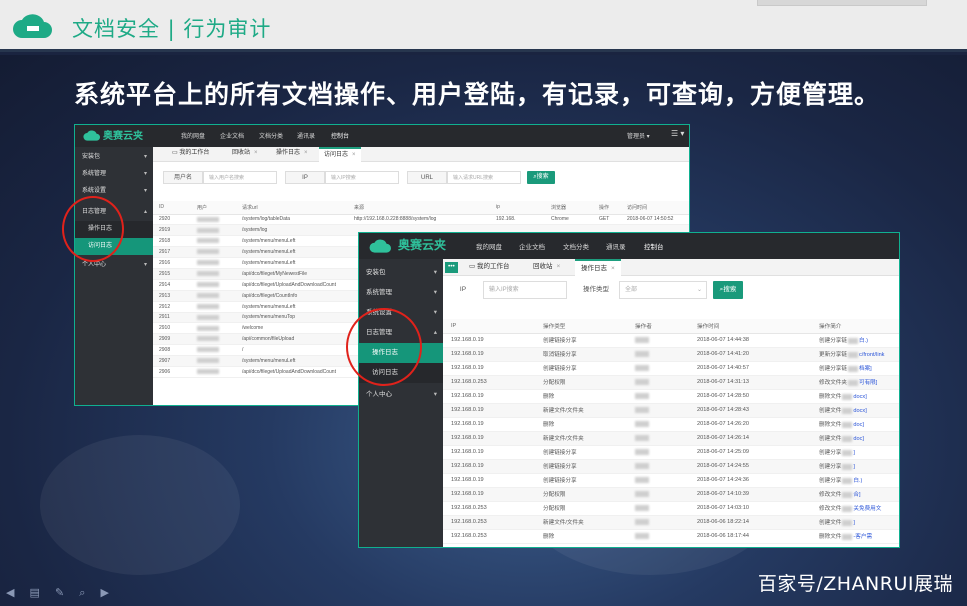 This screenshot has height=606, width=967. I want to click on operation-type-select: 全部 ⌄, so click(663, 290).